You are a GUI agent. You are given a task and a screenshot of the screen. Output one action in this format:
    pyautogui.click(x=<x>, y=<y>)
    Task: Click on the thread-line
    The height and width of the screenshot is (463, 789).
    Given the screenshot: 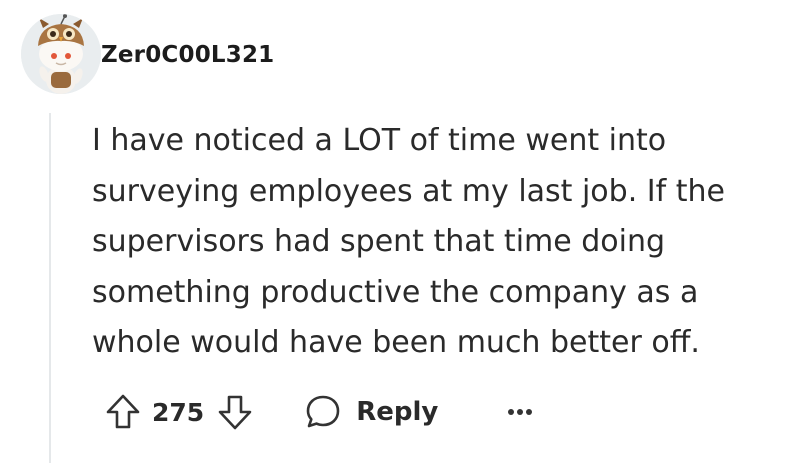 What is the action you would take?
    pyautogui.click(x=50, y=288)
    